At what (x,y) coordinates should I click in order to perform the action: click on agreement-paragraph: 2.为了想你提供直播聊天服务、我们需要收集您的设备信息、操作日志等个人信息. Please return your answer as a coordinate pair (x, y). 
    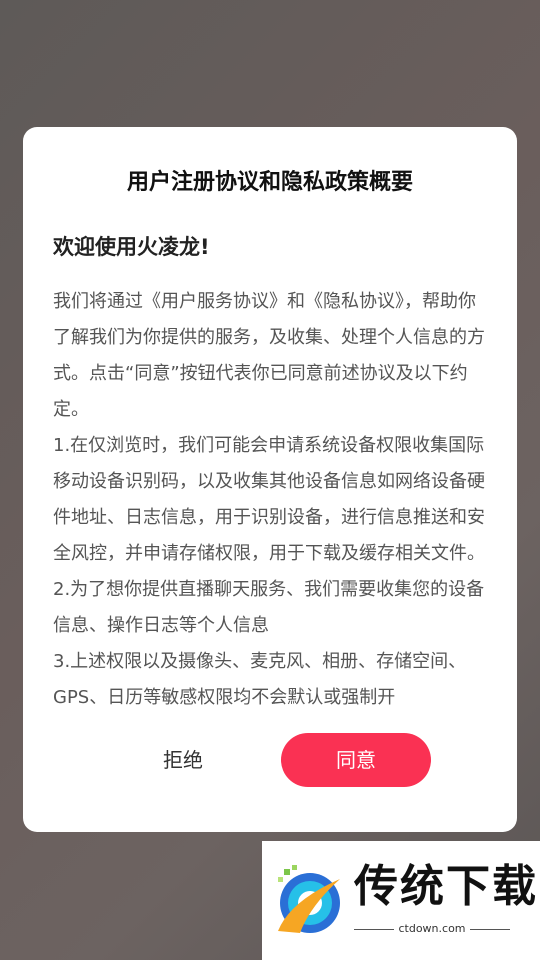
    Looking at the image, I should click on (269, 607).